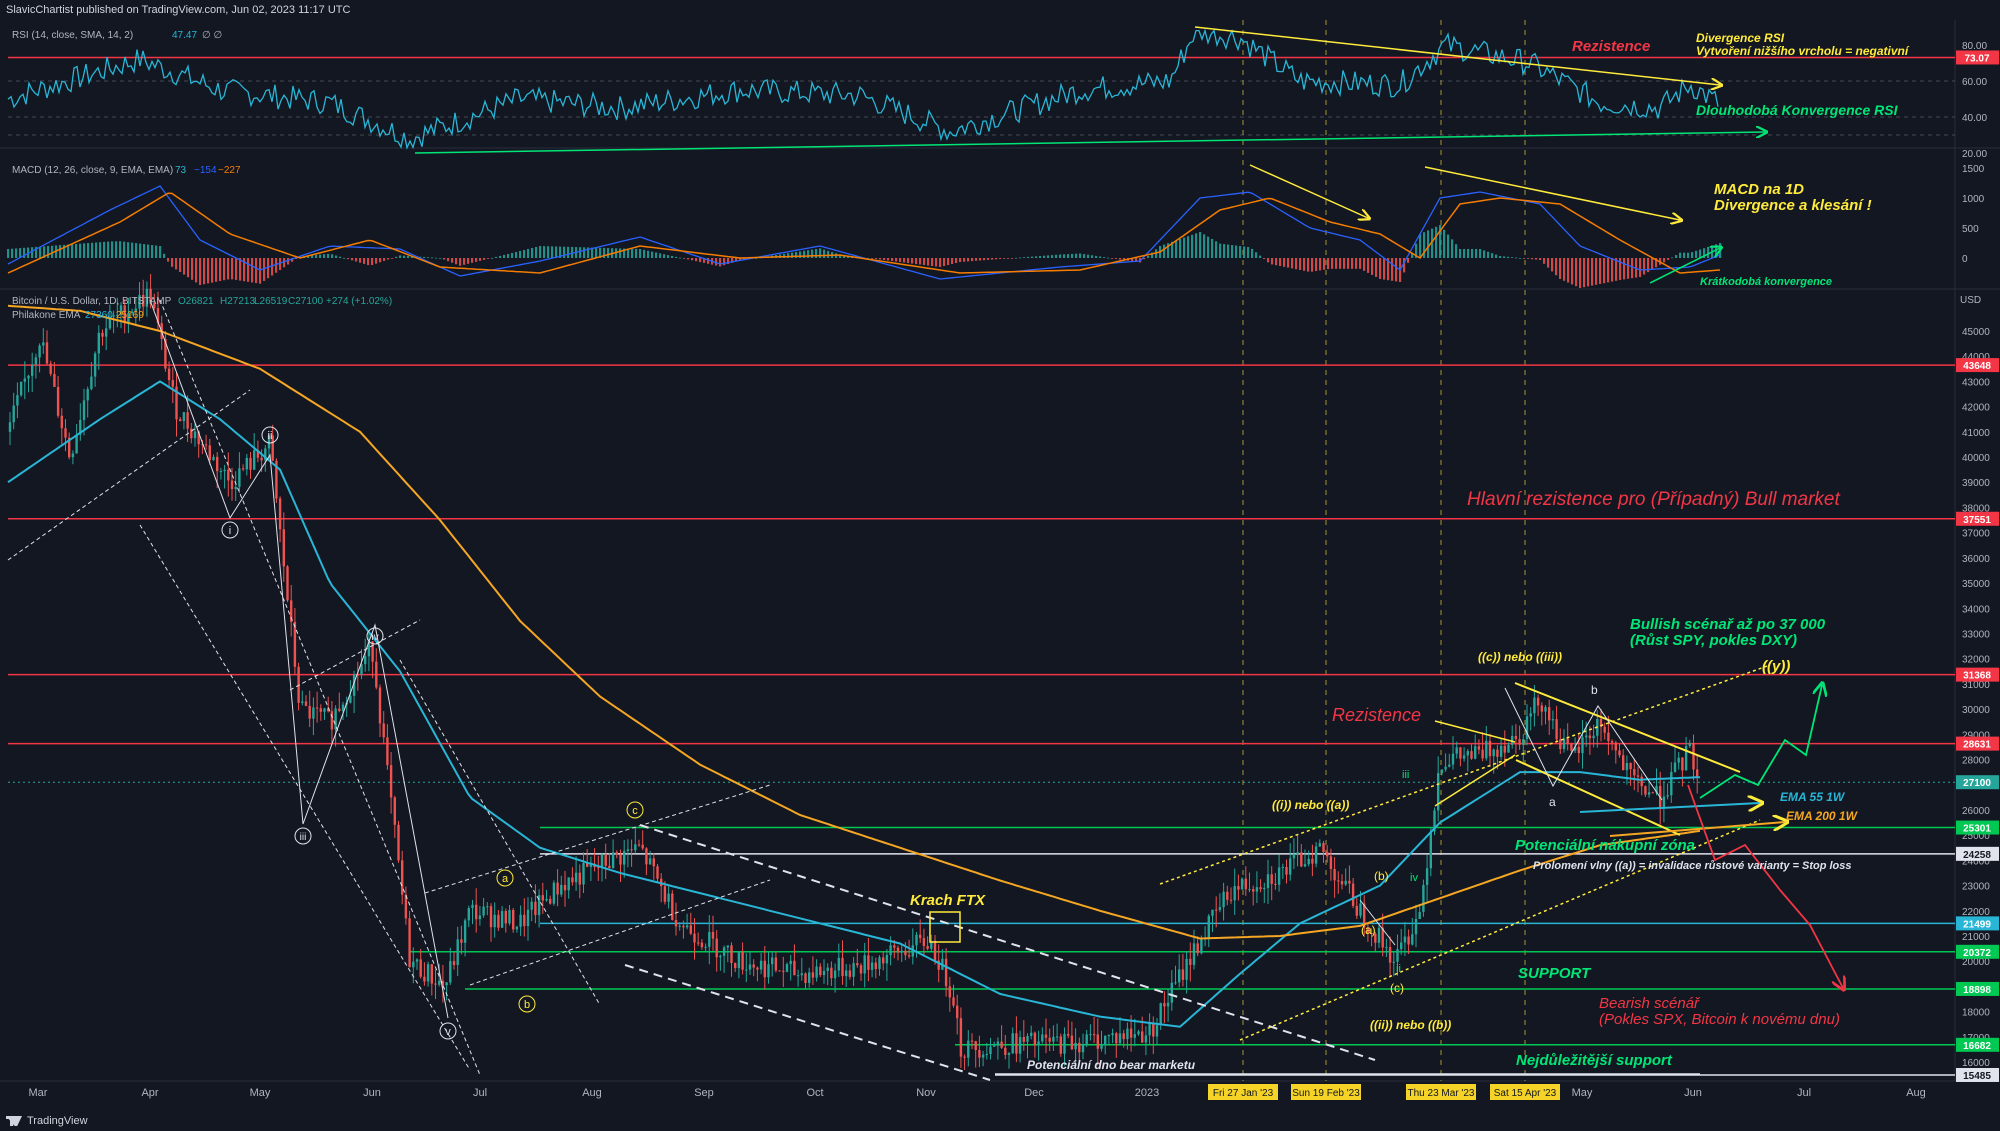 This screenshot has width=2000, height=1131. I want to click on impulse-channel-outer, so click(305, 797).